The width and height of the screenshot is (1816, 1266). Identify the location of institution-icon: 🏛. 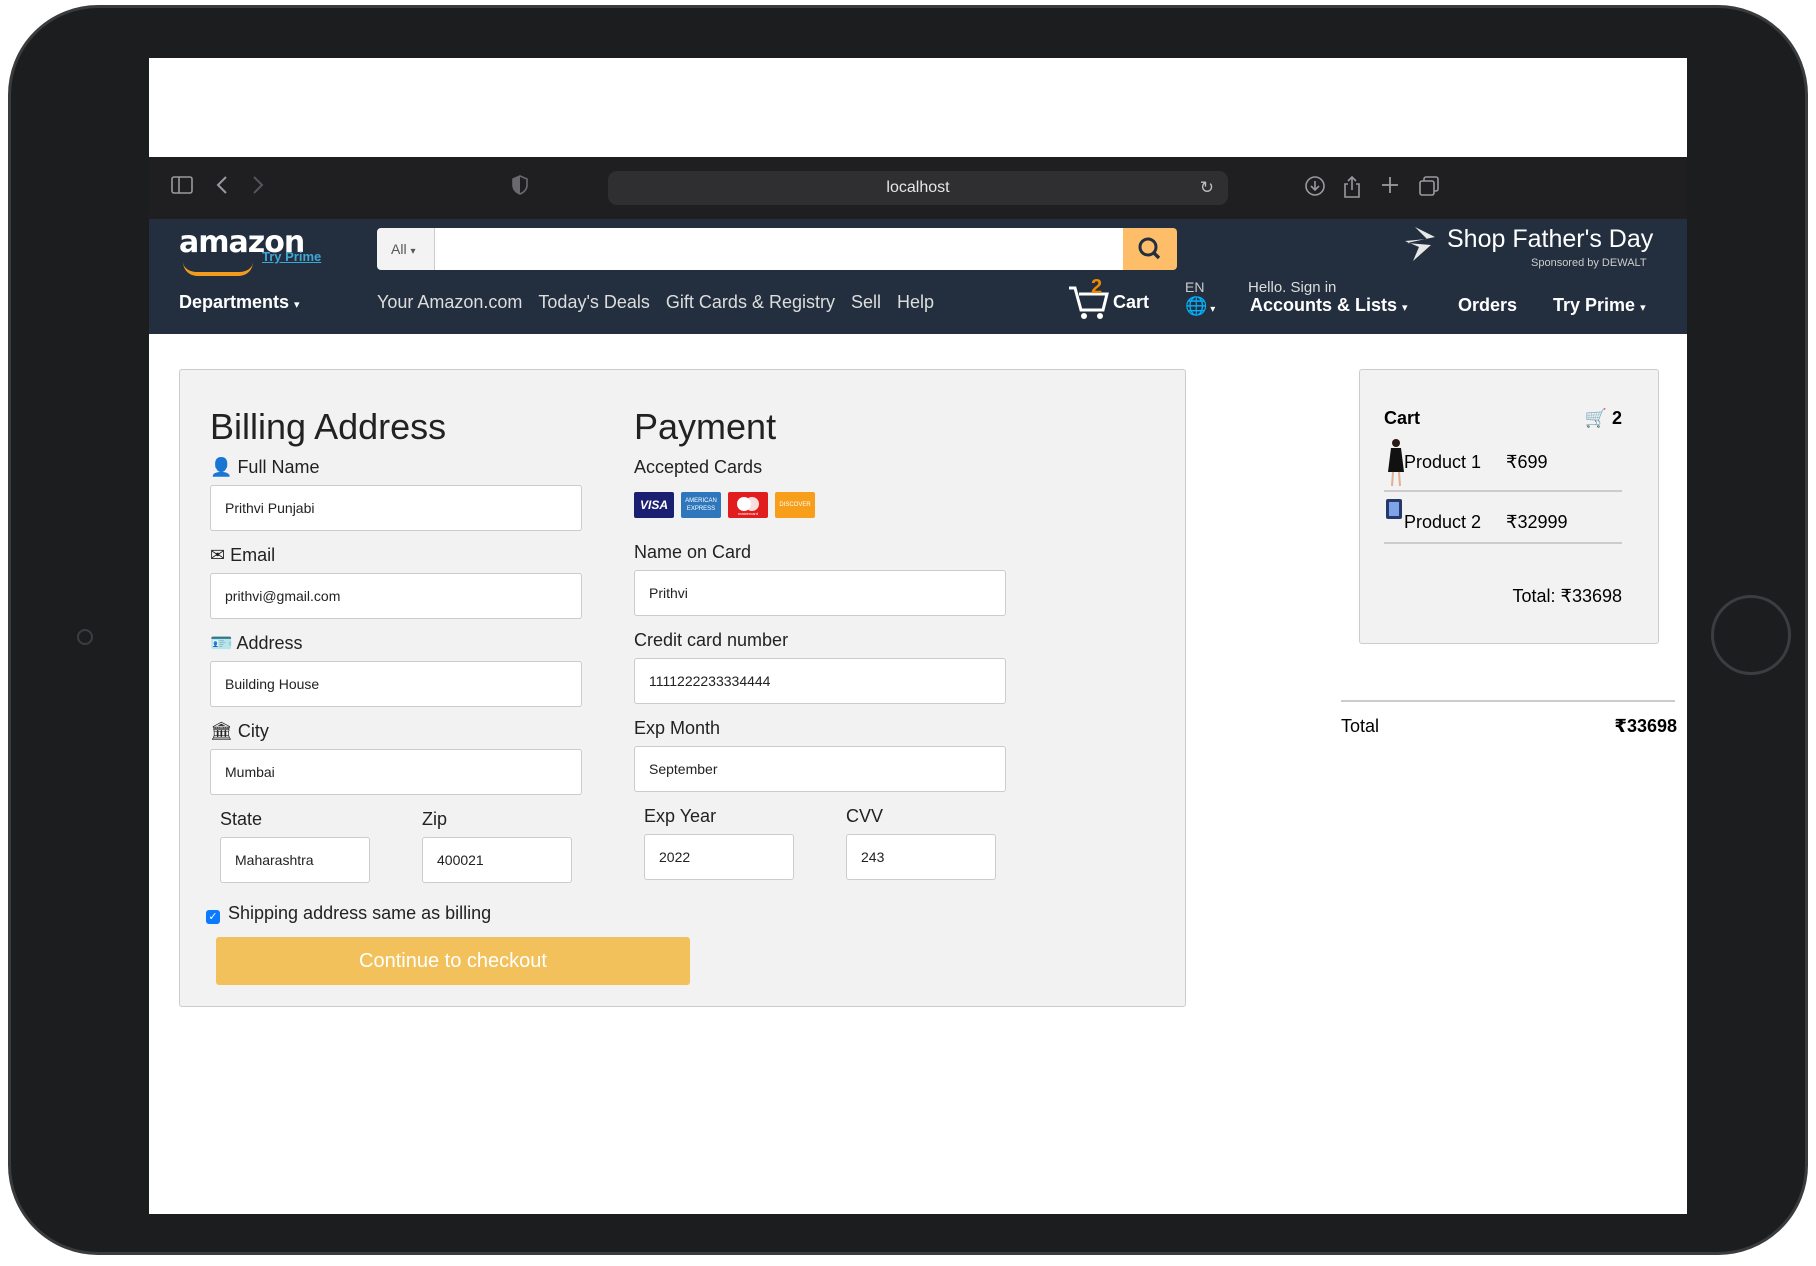
(221, 731).